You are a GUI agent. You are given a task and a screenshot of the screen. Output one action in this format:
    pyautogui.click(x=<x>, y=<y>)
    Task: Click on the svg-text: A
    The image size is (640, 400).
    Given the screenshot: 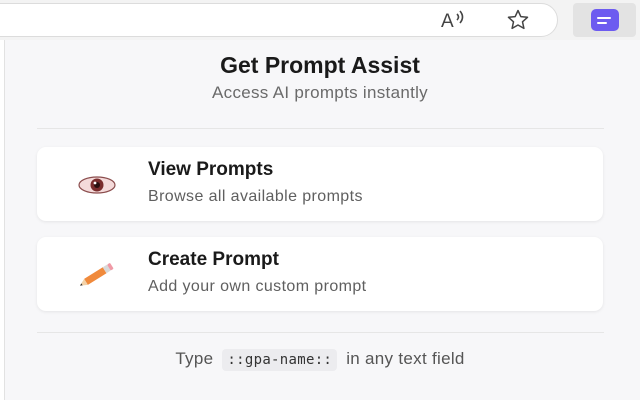 What is the action you would take?
    pyautogui.click(x=447, y=21)
    